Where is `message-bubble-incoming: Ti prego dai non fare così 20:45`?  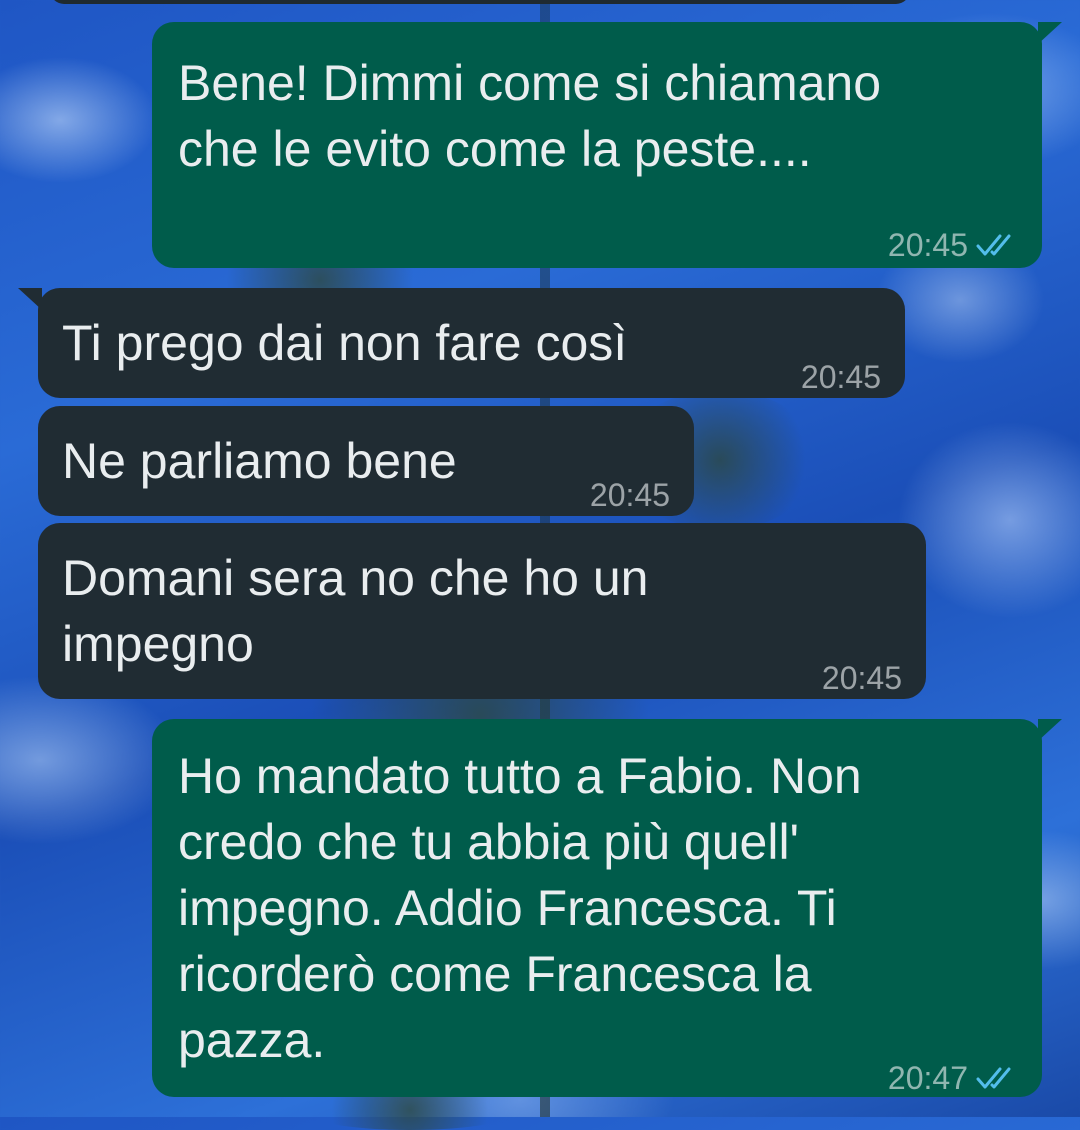
message-bubble-incoming: Ti prego dai non fare così 20:45 is located at coordinates (461, 343).